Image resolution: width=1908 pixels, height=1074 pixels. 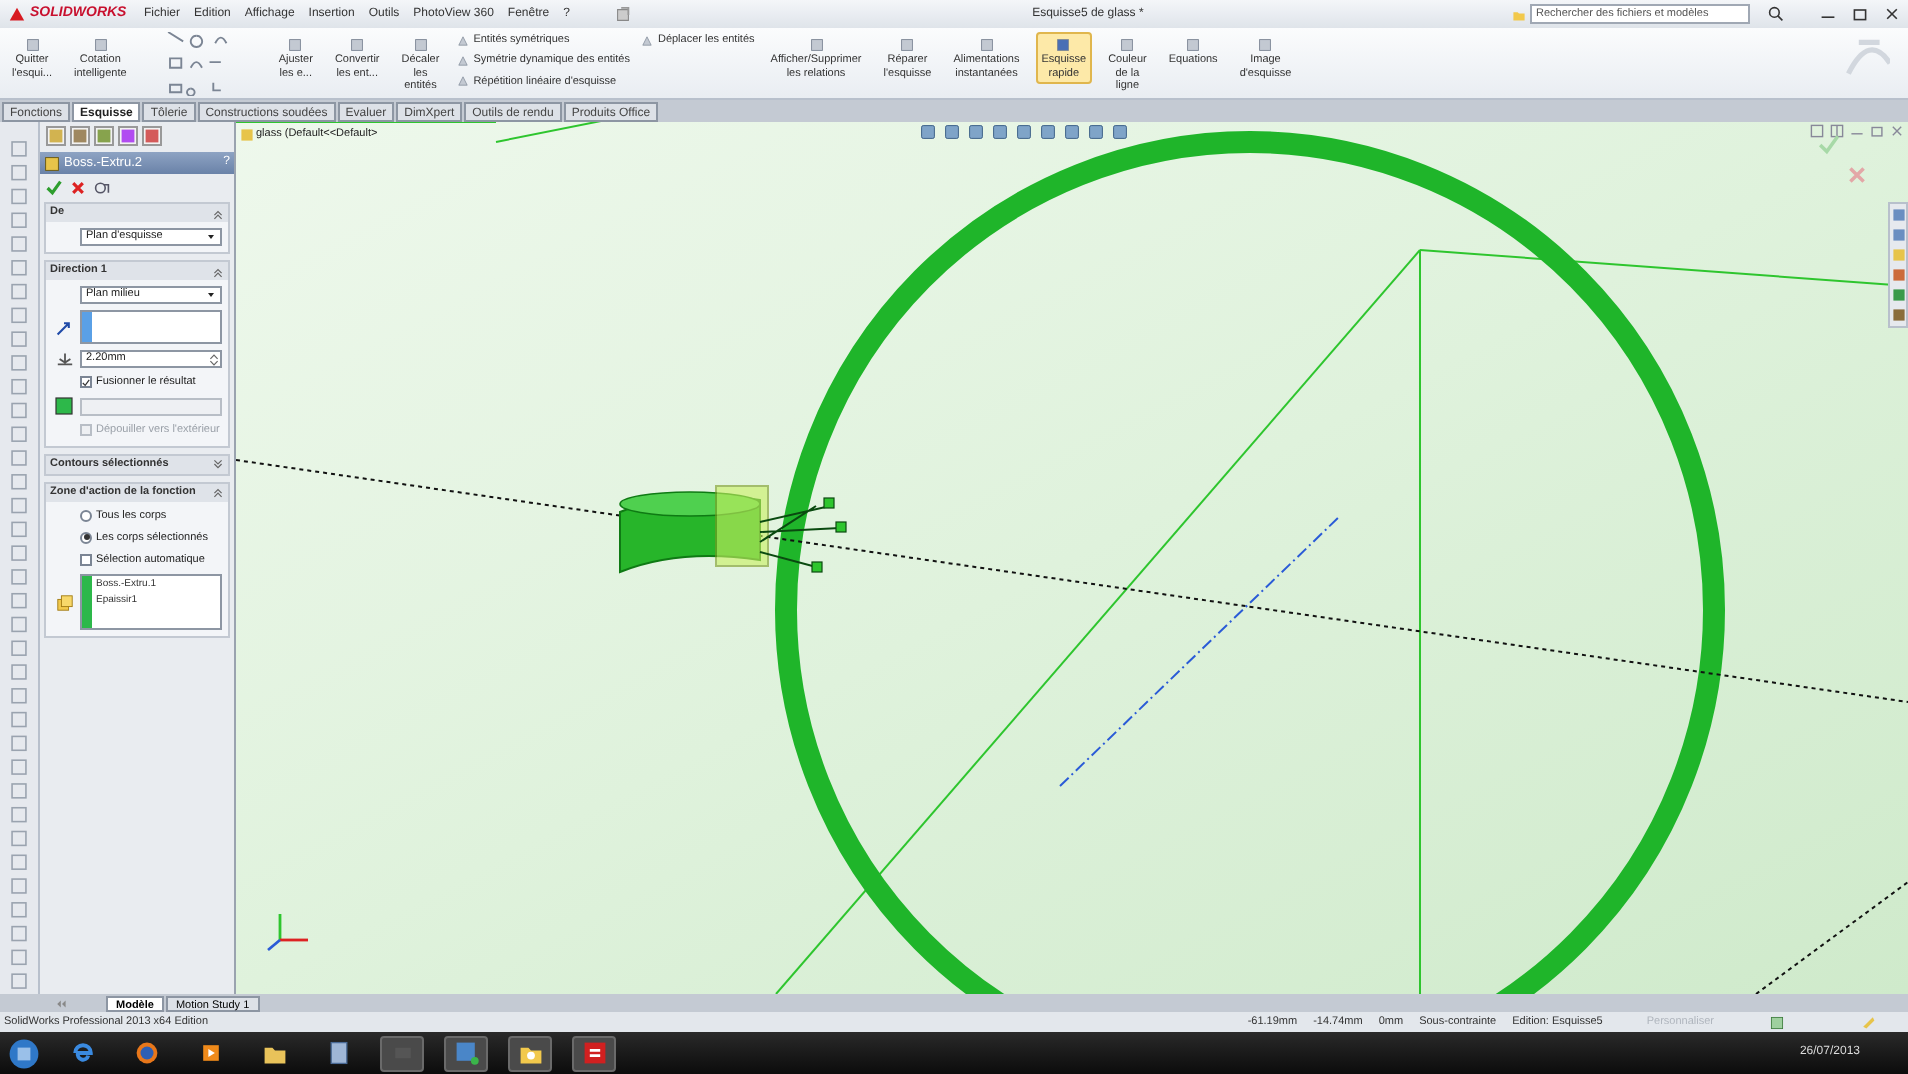 I want to click on detail-preview-icon, so click(x=102, y=188).